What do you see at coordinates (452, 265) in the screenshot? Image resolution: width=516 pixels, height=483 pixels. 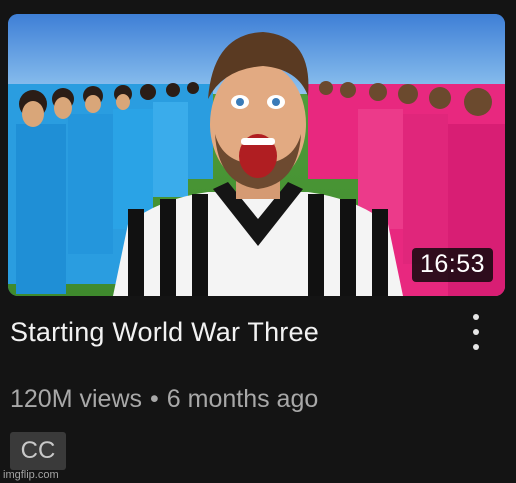 I see `duration-badge: 16:53` at bounding box center [452, 265].